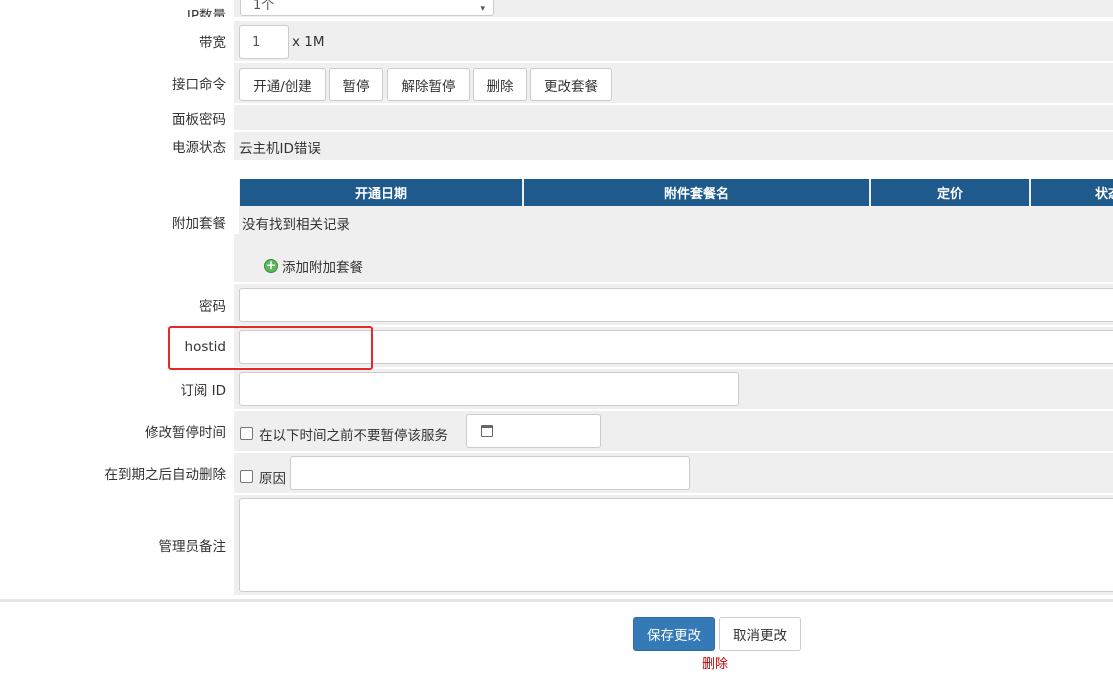 This screenshot has width=1113, height=674. I want to click on calendar-icon, so click(487, 431).